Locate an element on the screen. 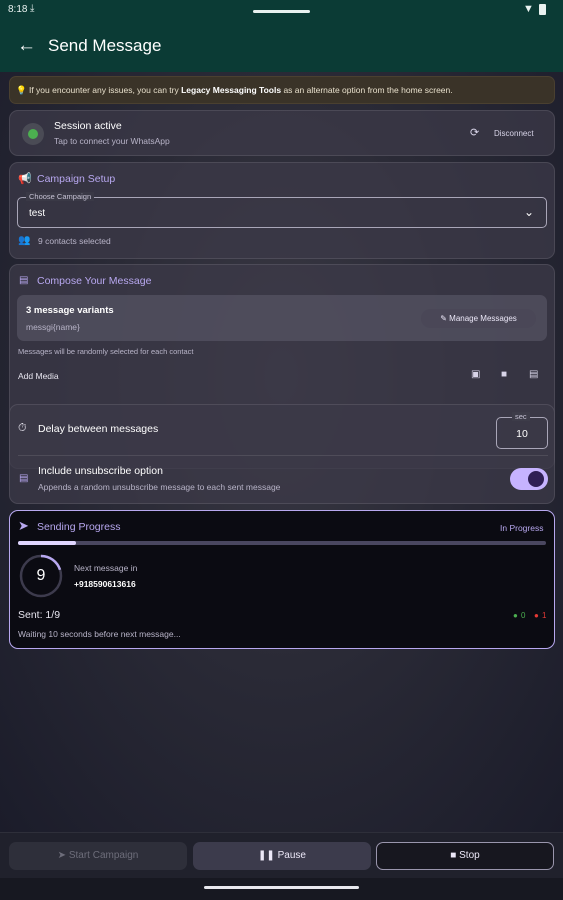 This screenshot has height=900, width=563. delay-sec-value: 10 is located at coordinates (522, 434).